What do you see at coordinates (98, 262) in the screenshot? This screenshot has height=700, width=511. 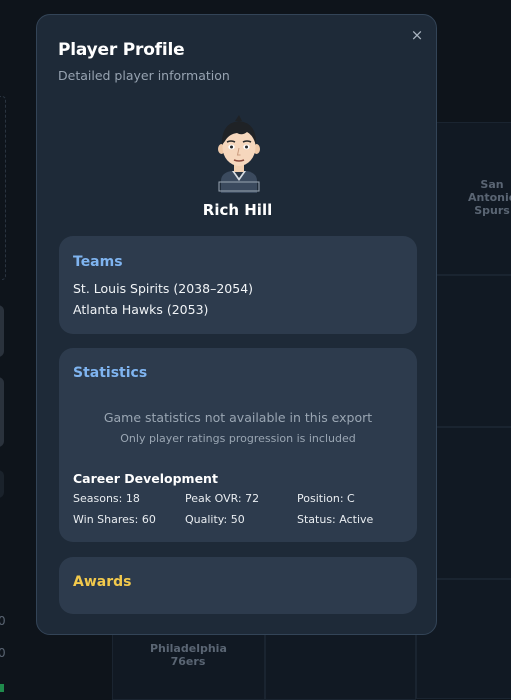 I see `teams-heading: Teams` at bounding box center [98, 262].